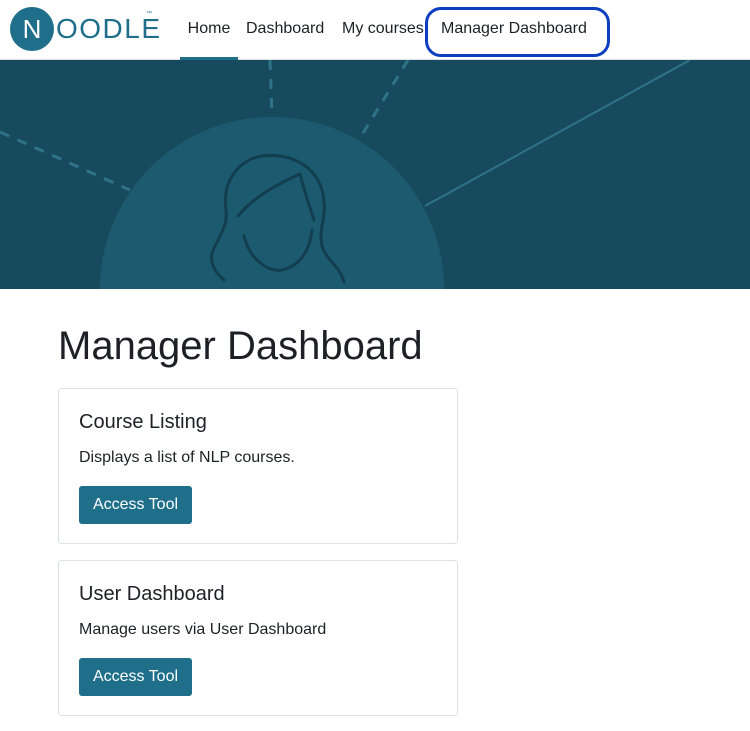  Describe the element at coordinates (152, 594) in the screenshot. I see `card-title: User Dashboard` at that location.